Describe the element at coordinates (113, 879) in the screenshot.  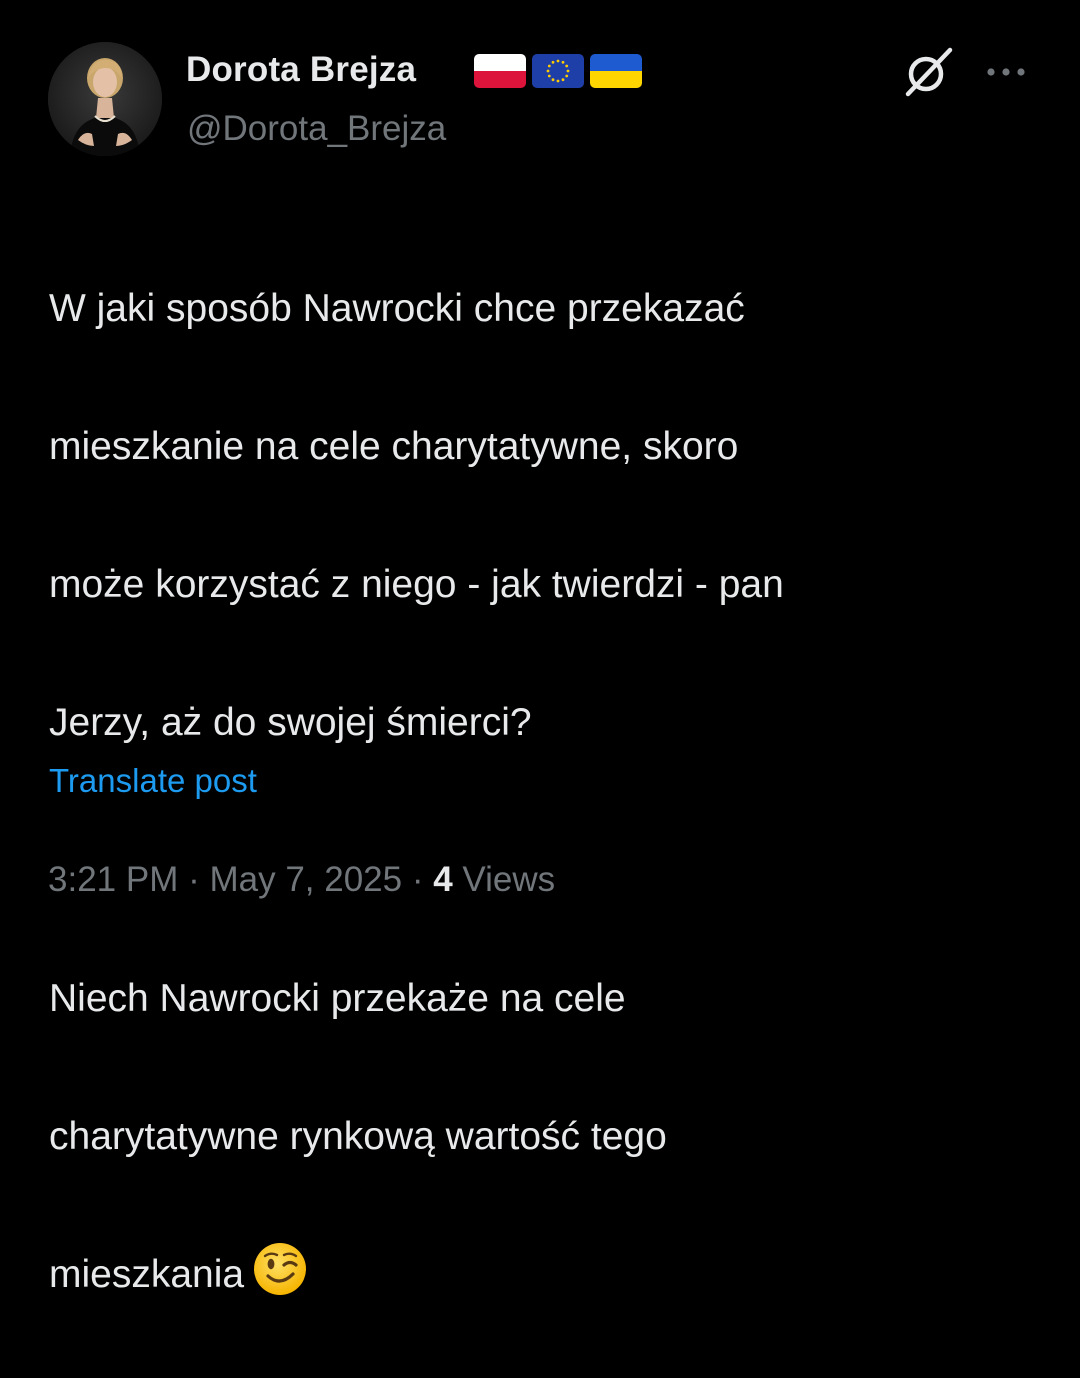
I see `post-time: 3:21 PM` at that location.